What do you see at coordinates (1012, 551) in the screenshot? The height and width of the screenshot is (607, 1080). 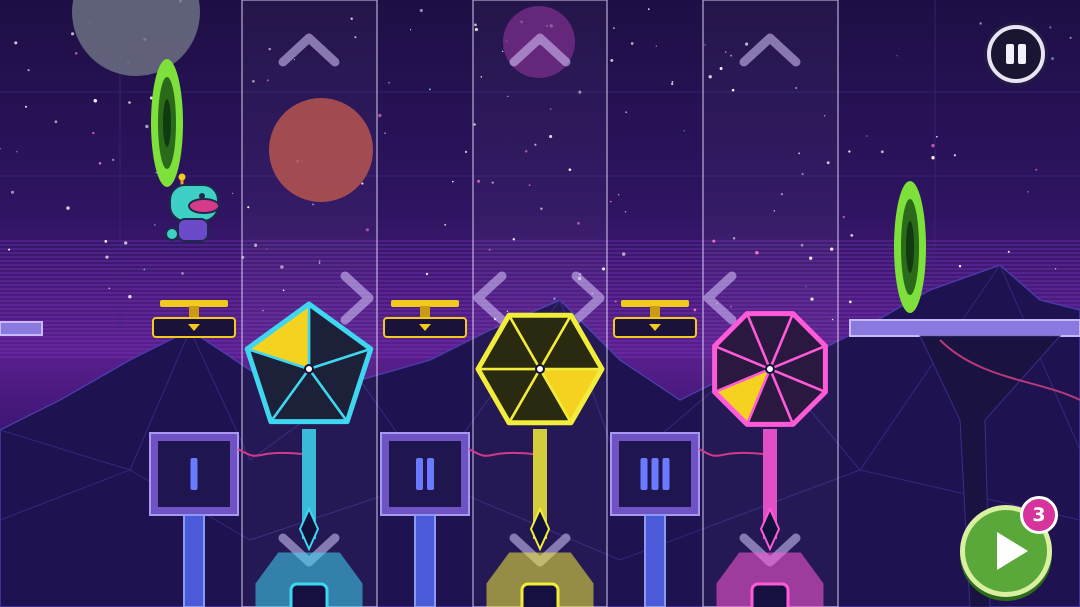 I see `play-icon` at bounding box center [1012, 551].